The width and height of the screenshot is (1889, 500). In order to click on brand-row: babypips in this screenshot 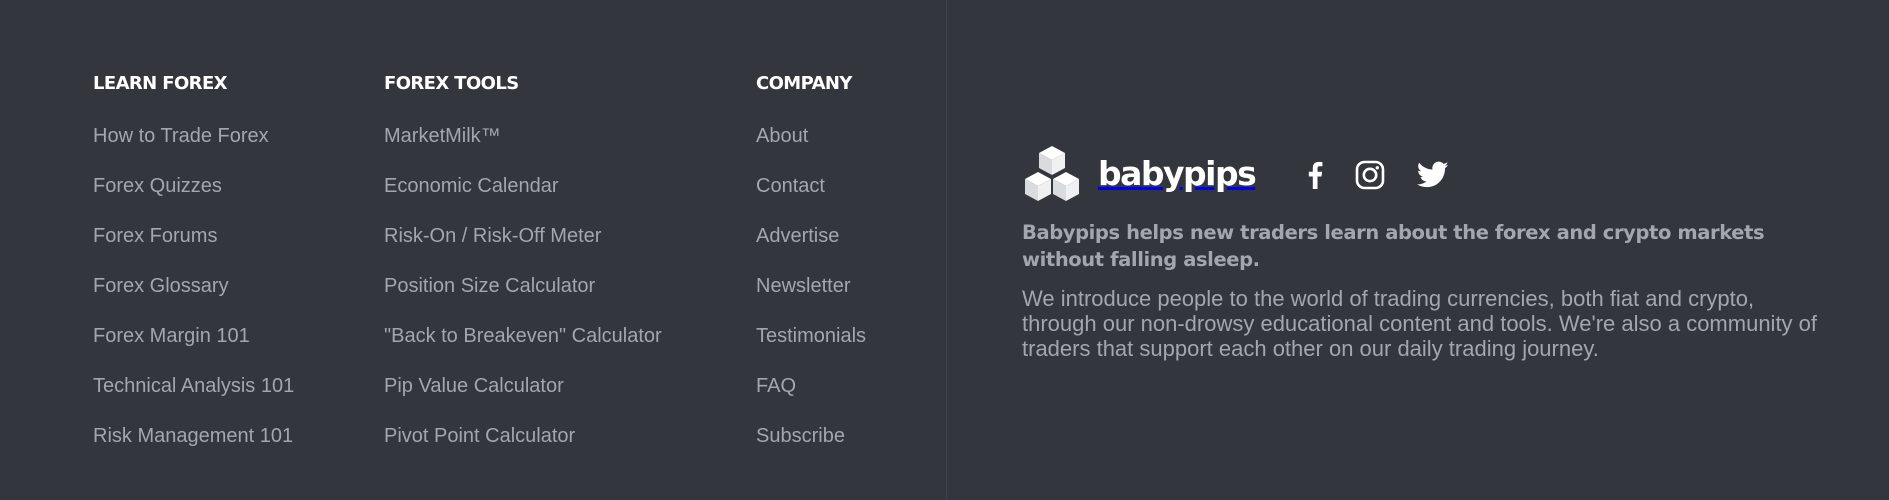, I will do `click(1412, 175)`.